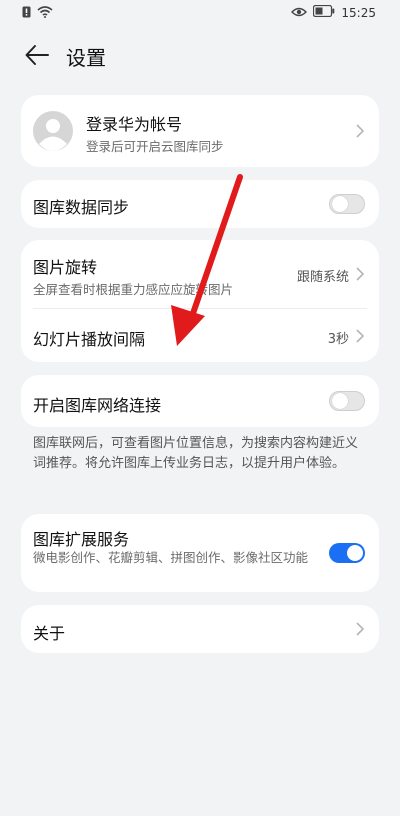  I want to click on gallery-sync-toggle, so click(347, 204).